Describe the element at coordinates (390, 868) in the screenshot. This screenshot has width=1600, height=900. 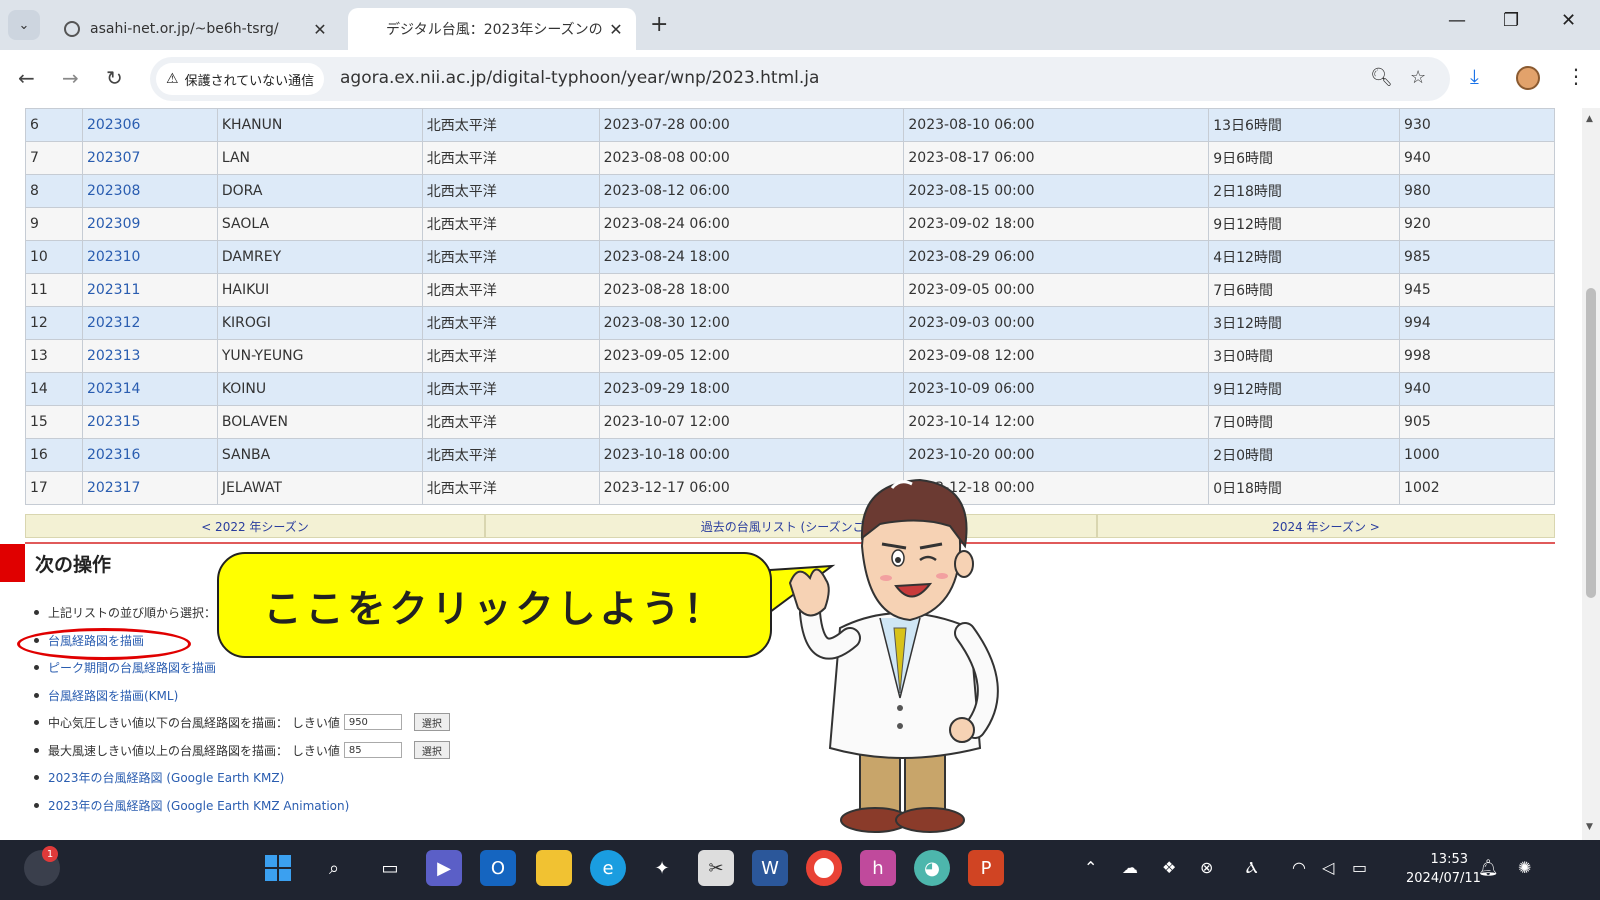
I see `task-view-icon: ▭` at that location.